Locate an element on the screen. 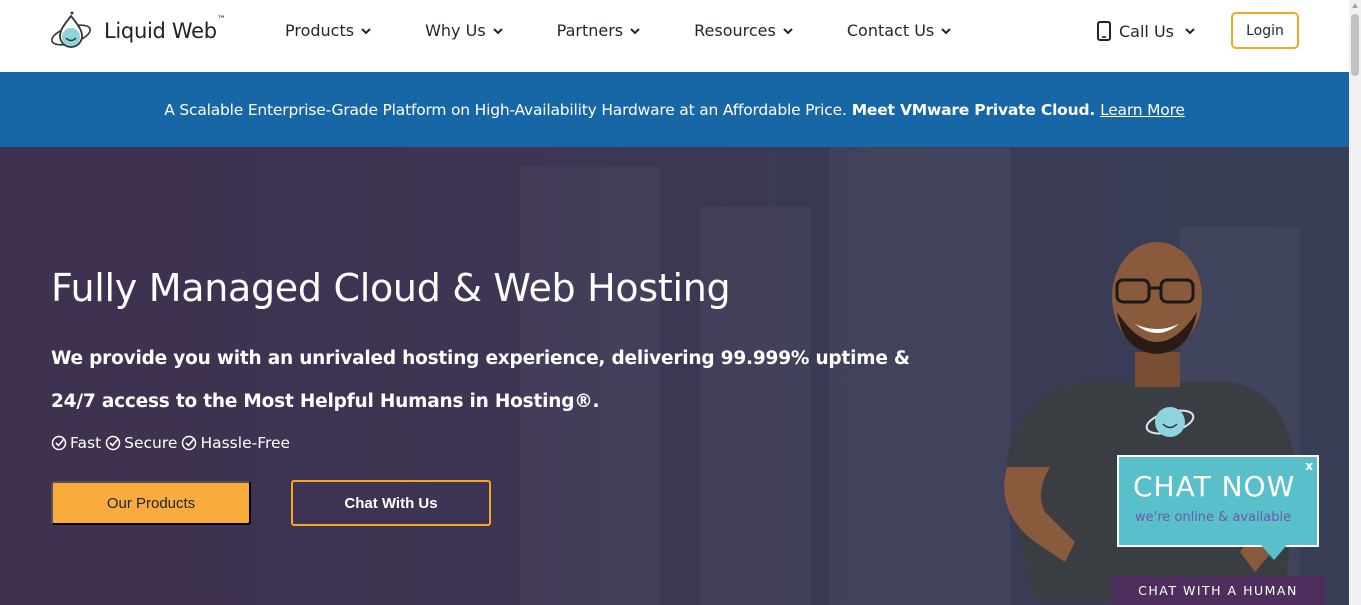 This screenshot has height=605, width=1361. liquid-web-logo: Liquid Web™ is located at coordinates (138, 31).